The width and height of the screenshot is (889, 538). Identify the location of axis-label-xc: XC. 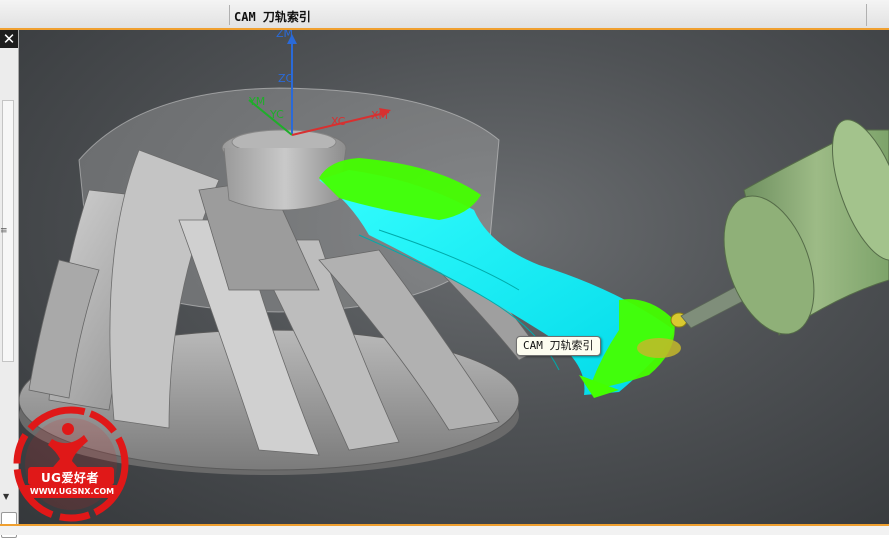
(338, 121).